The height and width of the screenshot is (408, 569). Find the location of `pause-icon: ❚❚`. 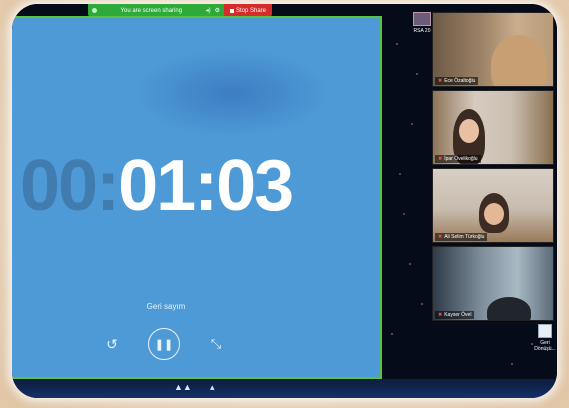

pause-icon: ❚❚ is located at coordinates (164, 344).